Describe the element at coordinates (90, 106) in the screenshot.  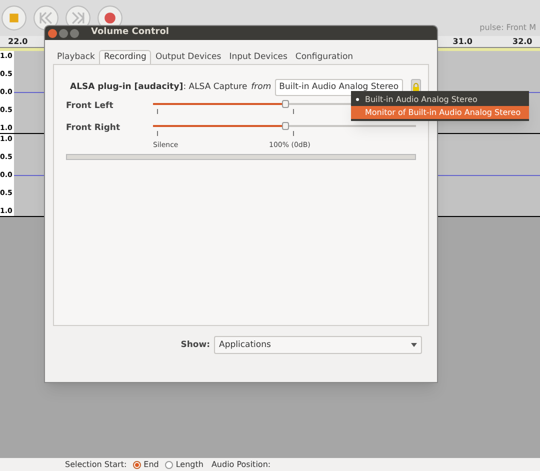
I see `channel-label: Front Left` at that location.